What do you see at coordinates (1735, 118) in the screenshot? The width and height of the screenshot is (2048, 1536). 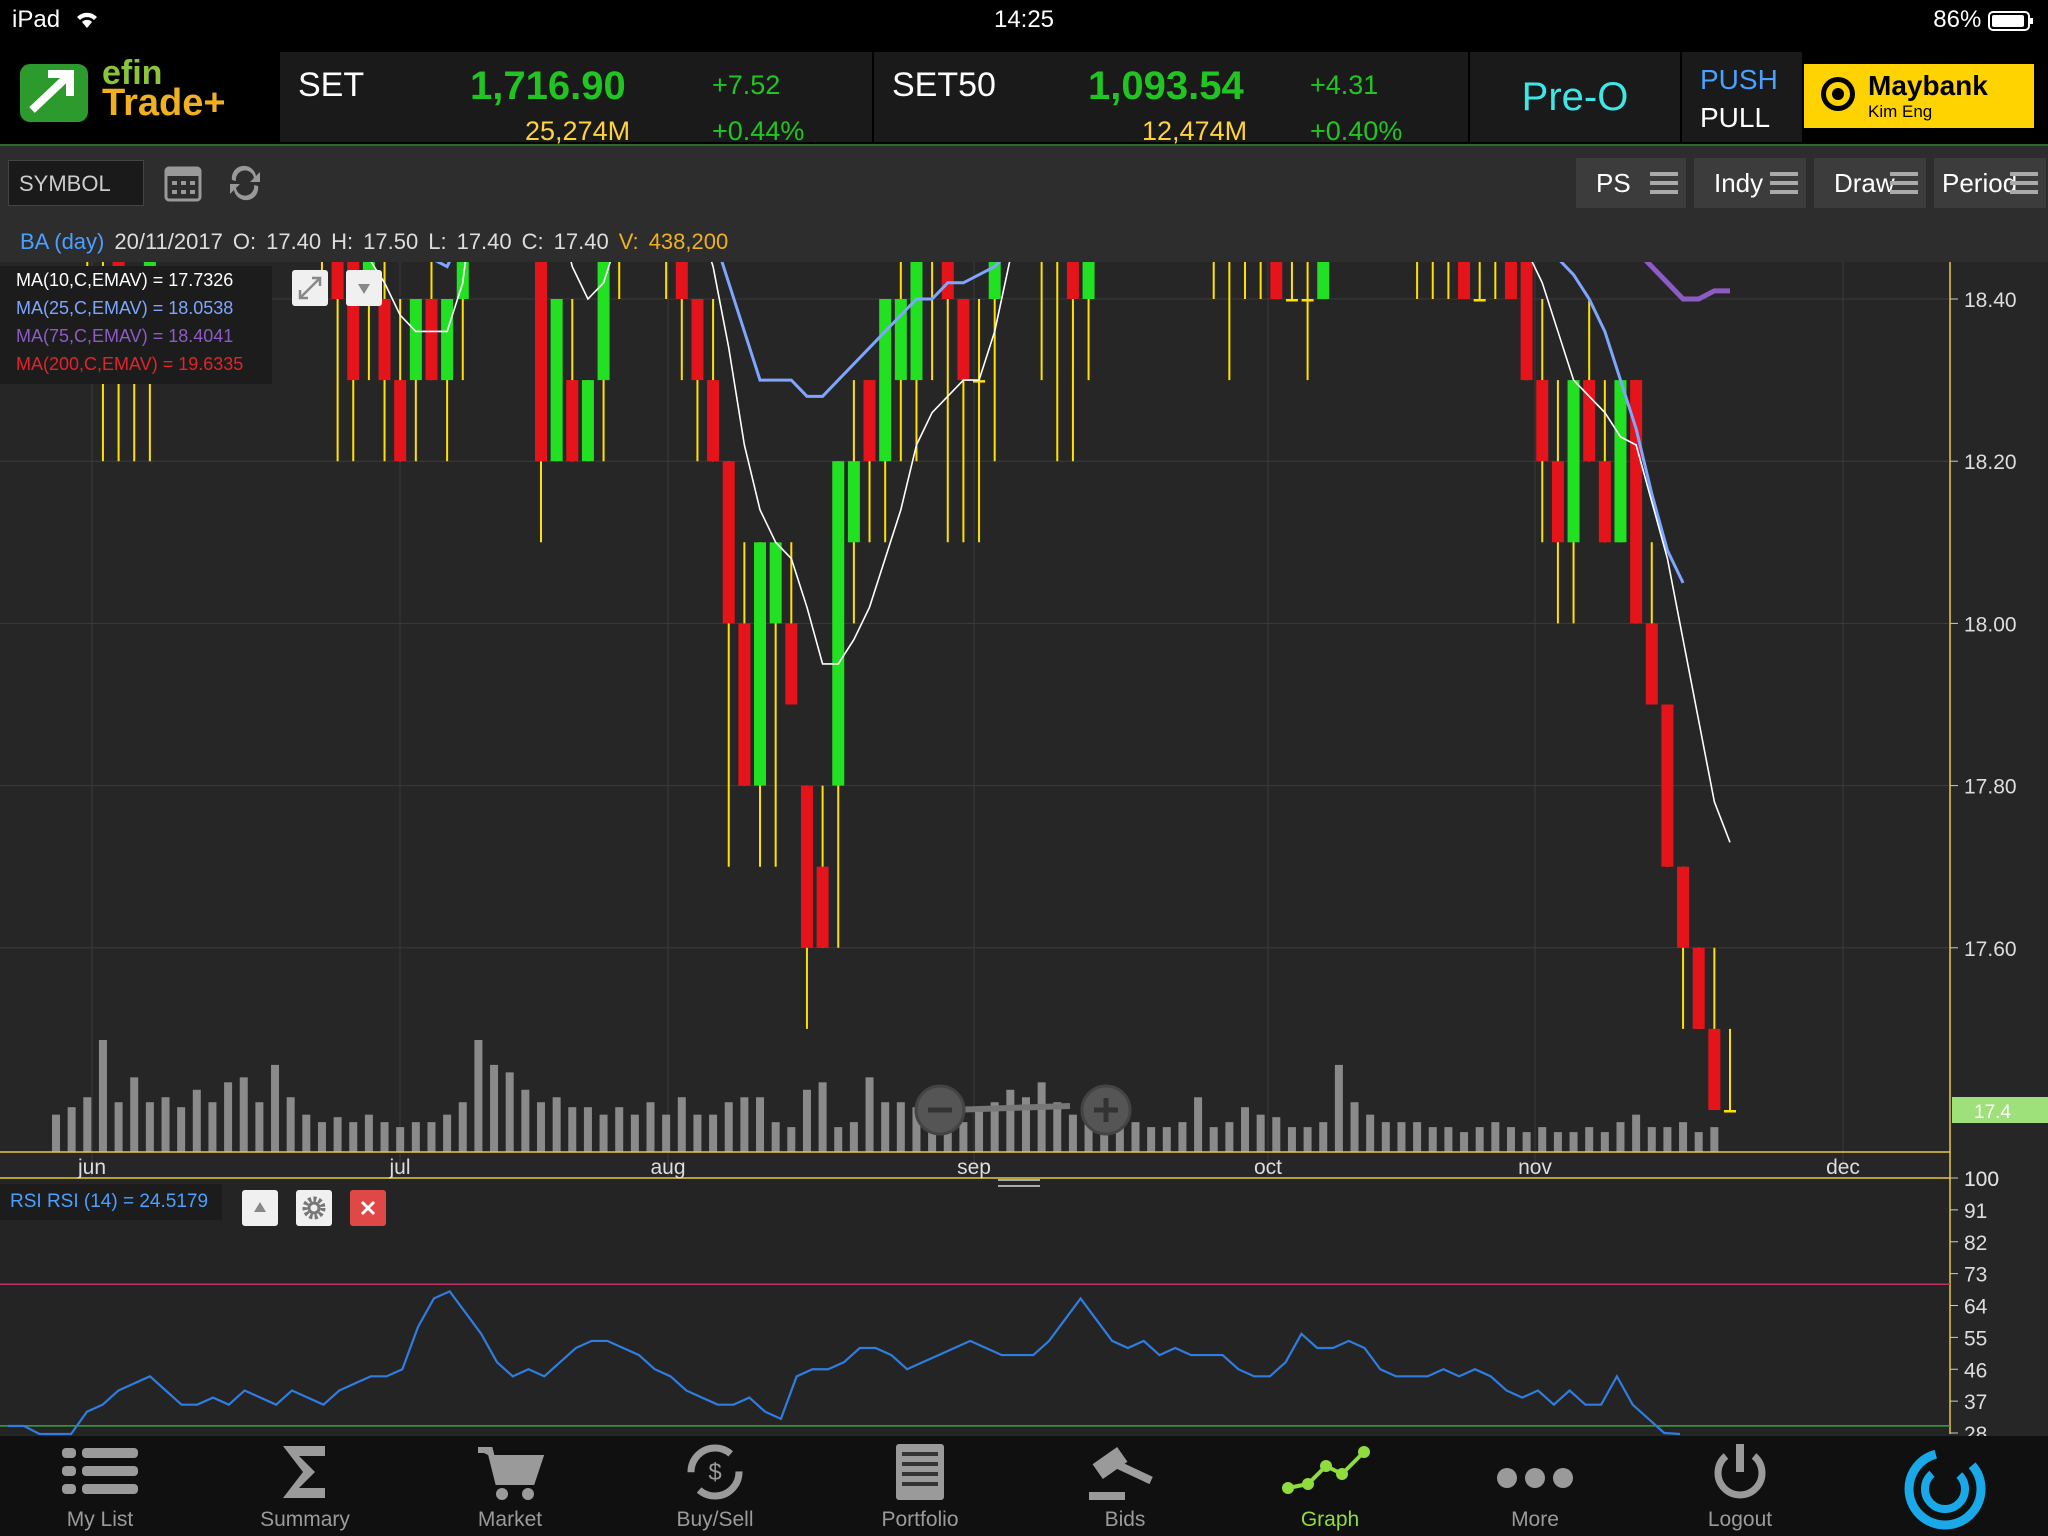 I see `pull-label: PULL` at bounding box center [1735, 118].